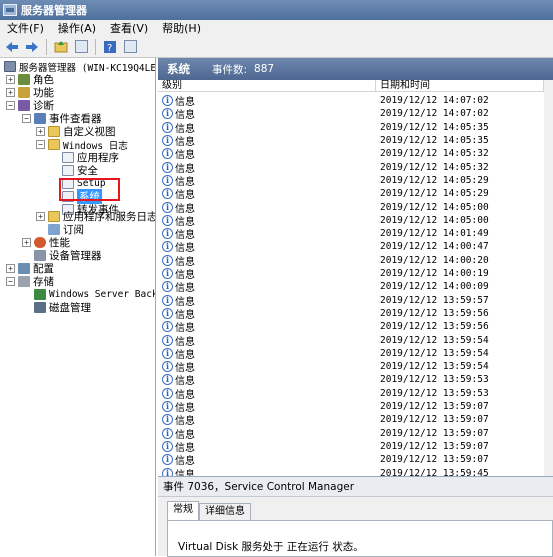  Describe the element at coordinates (351, 274) in the screenshot. I see `table-row: i 信息 2019/12/12 14:00:19` at that location.